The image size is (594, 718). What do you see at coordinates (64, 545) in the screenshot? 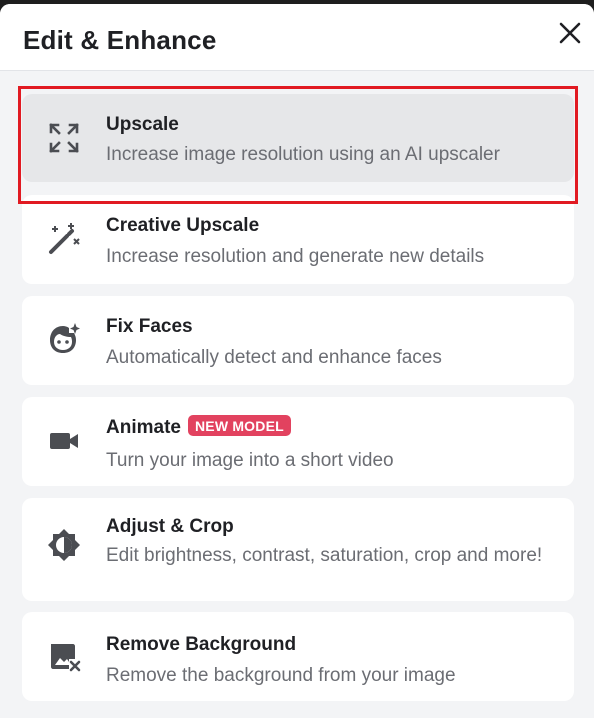
I see `brightness-icon` at bounding box center [64, 545].